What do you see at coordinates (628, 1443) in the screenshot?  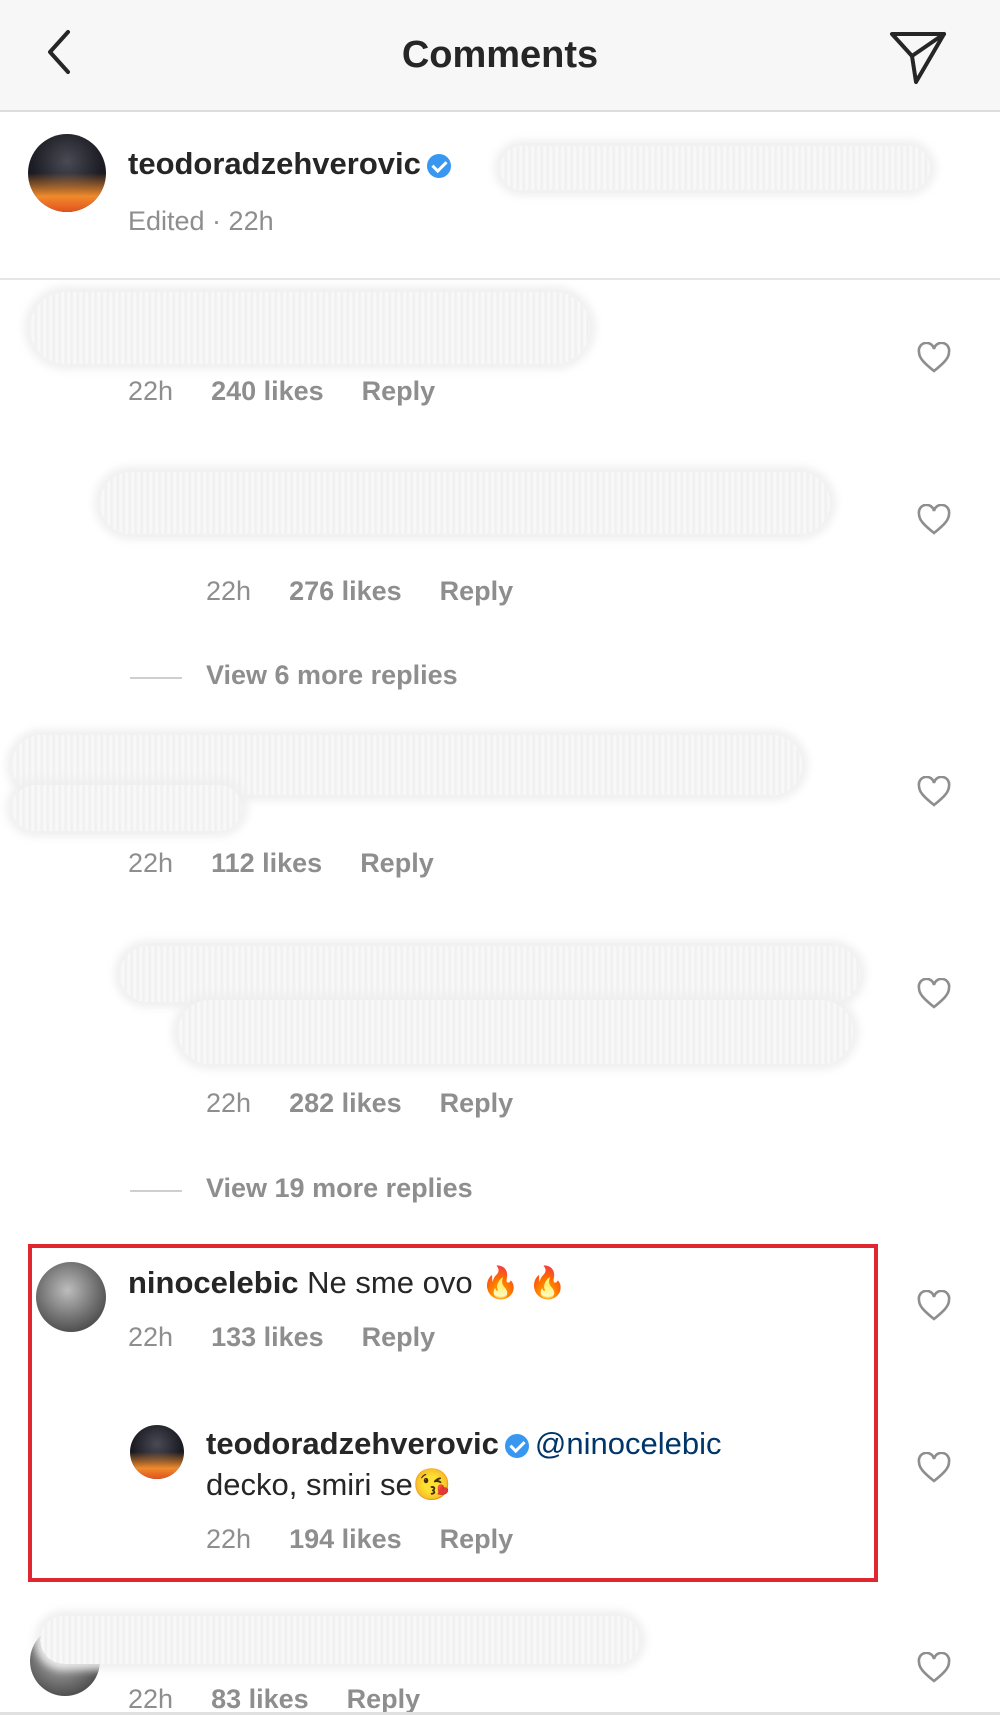 I see `mention-link: @ninocelebic` at bounding box center [628, 1443].